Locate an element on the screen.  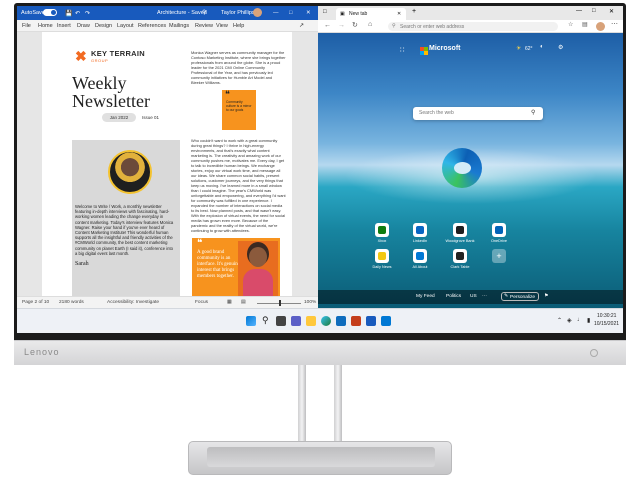
quick-link-tile: Xbox is located at coordinates (382, 235).